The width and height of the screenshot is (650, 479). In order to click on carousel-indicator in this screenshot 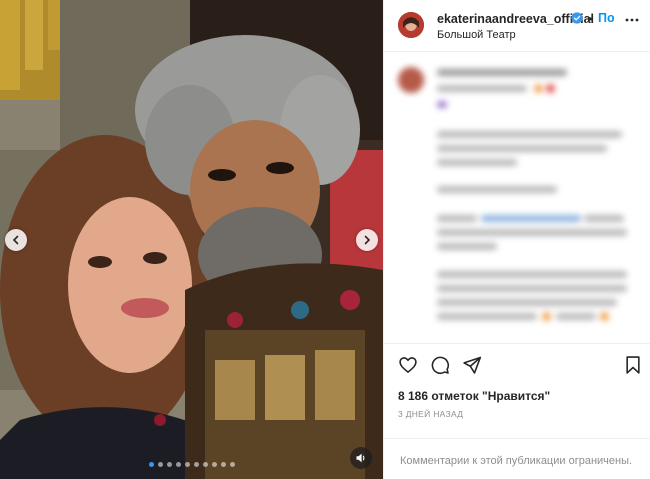, I will do `click(191, 464)`.